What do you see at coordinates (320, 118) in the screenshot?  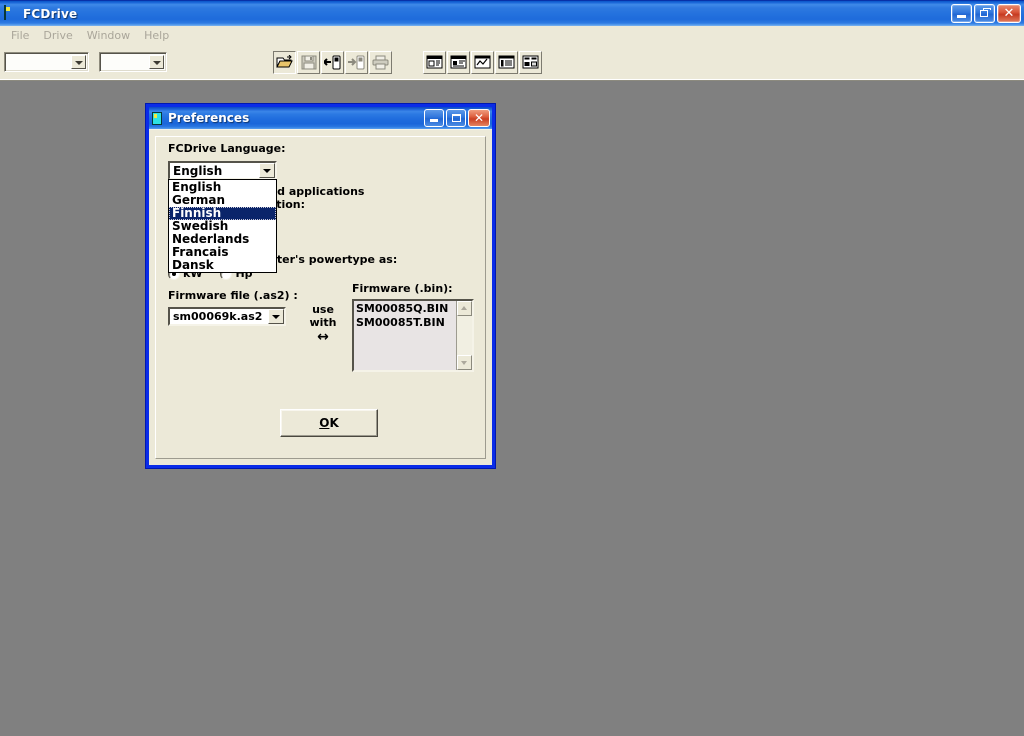 I see `dialog-title-bar: Preferences ✕` at bounding box center [320, 118].